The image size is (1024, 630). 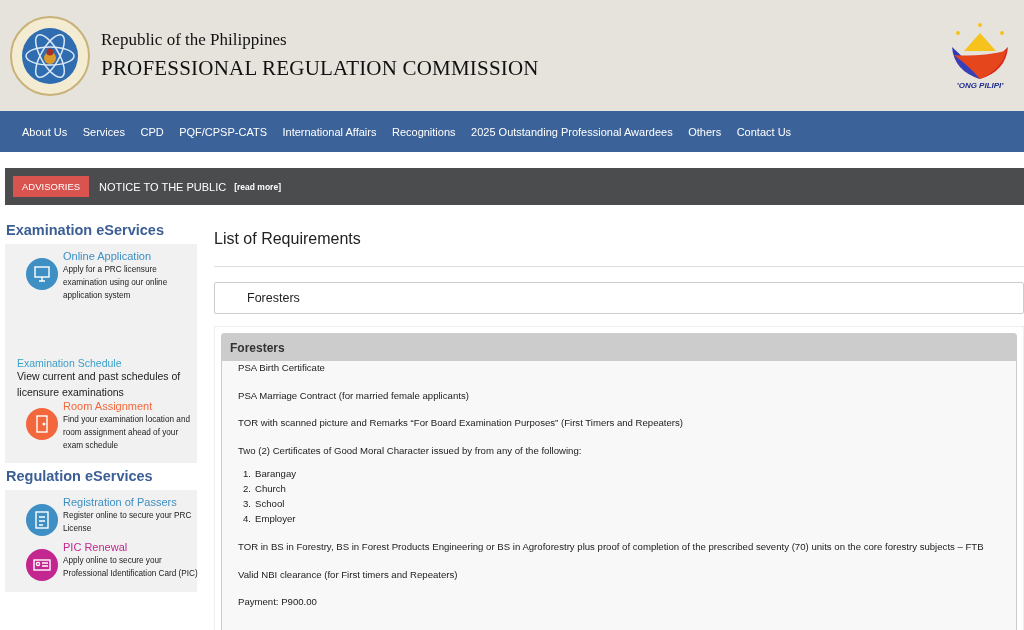 What do you see at coordinates (611, 547) in the screenshot?
I see `requirement-text: TOR in BS in Forestry, BS in Forest Products Engineering or BS in Agroforestry plus proof of completion of the prescribed seventy (70) units on the core forestry subjects – FTB` at bounding box center [611, 547].